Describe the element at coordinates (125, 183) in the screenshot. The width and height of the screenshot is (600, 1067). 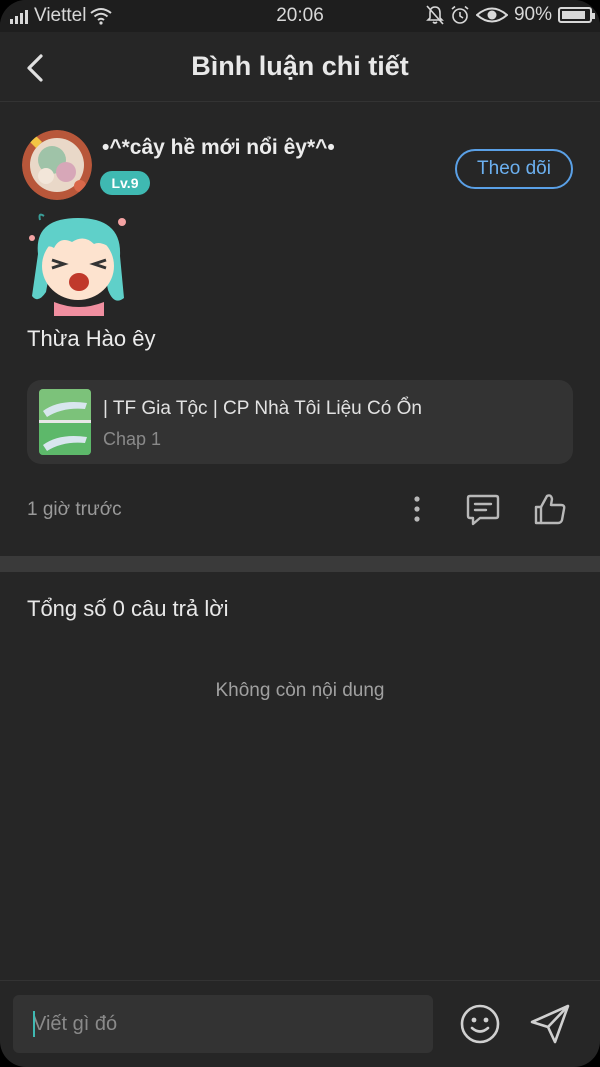
I see `level-badge: Lv.9` at that location.